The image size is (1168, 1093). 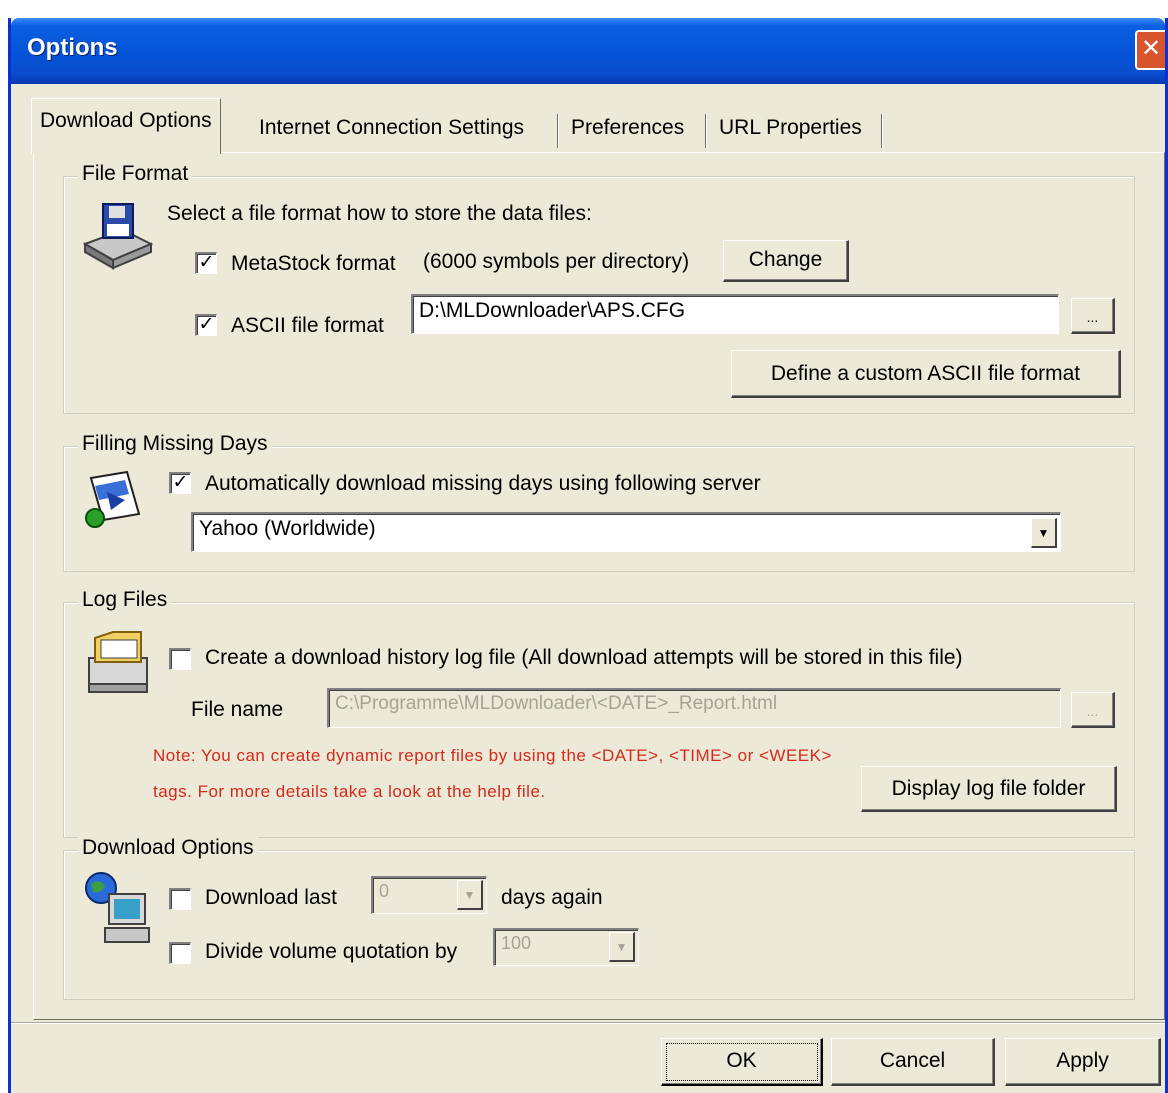 I want to click on metastock-format-label: MetaStock format, so click(x=313, y=264).